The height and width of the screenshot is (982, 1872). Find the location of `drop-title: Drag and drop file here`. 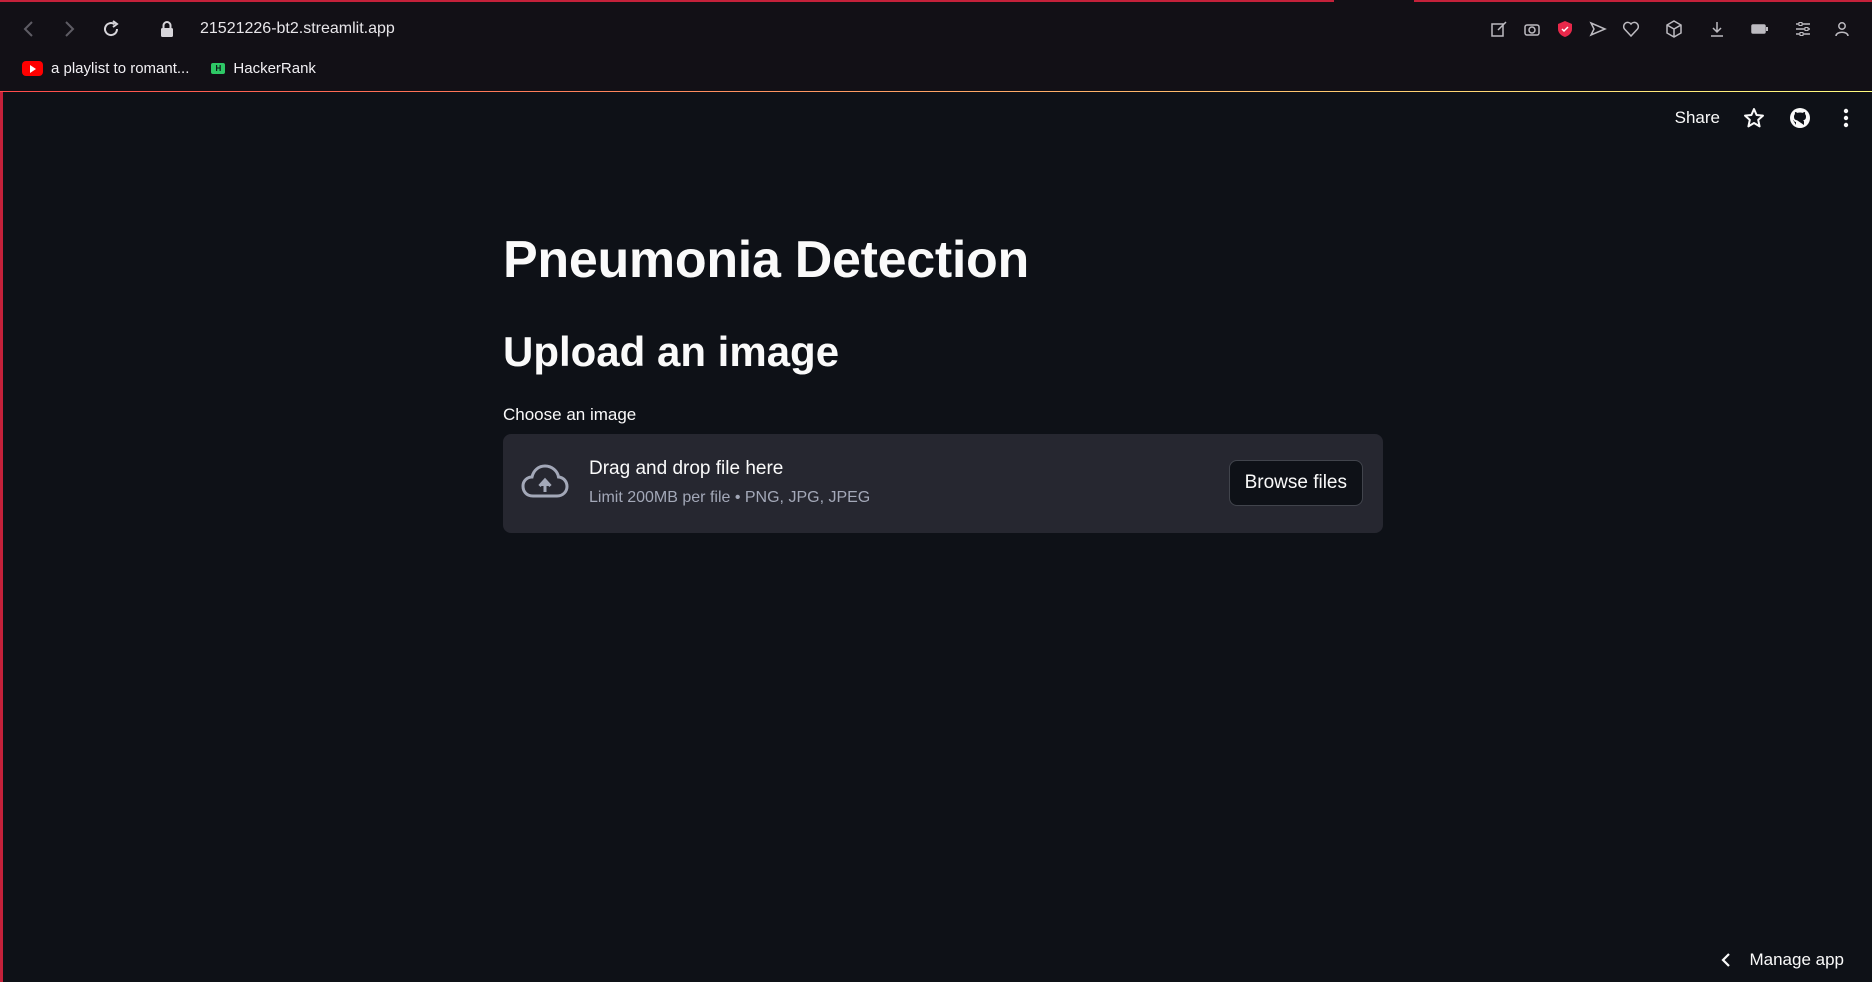

drop-title: Drag and drop file here is located at coordinates (686, 469).